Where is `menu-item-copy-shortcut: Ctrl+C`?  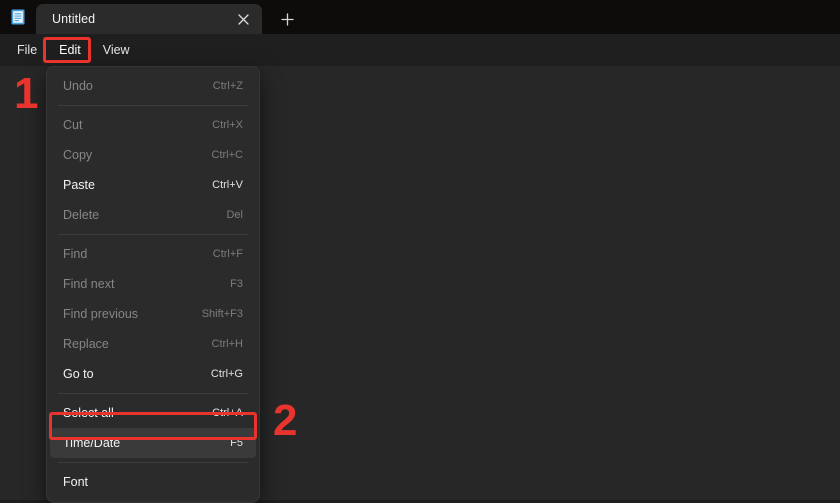
menu-item-copy-shortcut: Ctrl+C is located at coordinates (227, 155).